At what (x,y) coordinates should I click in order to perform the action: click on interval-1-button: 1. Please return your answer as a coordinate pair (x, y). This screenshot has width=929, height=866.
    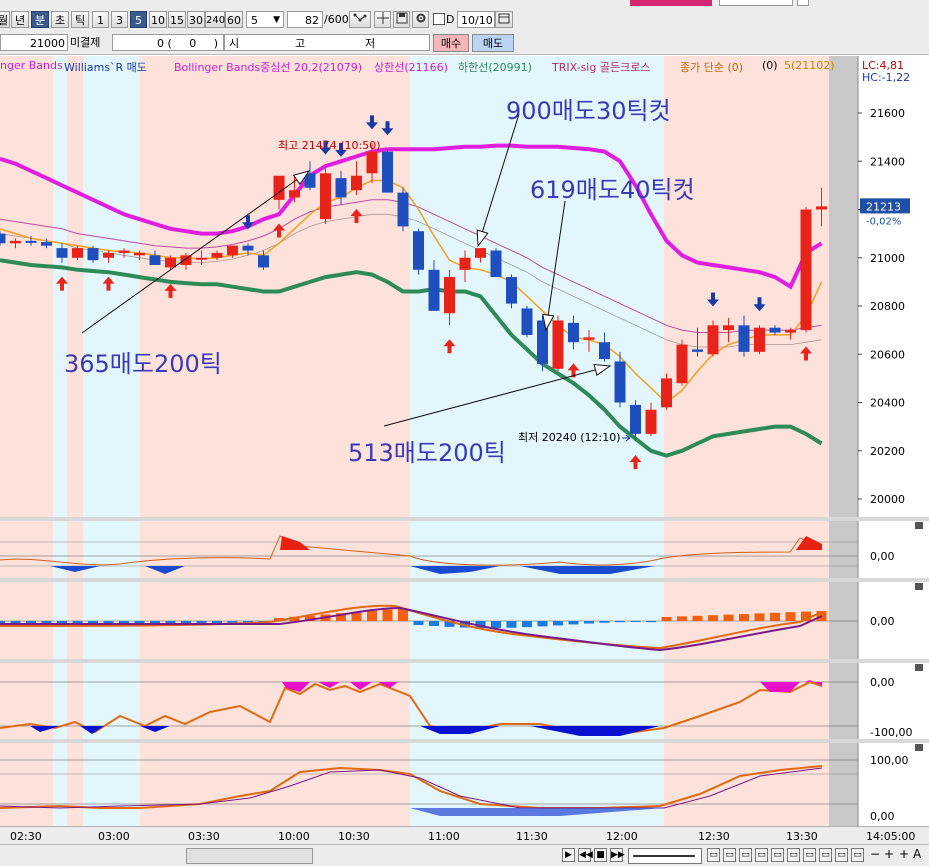
    Looking at the image, I should click on (100, 19).